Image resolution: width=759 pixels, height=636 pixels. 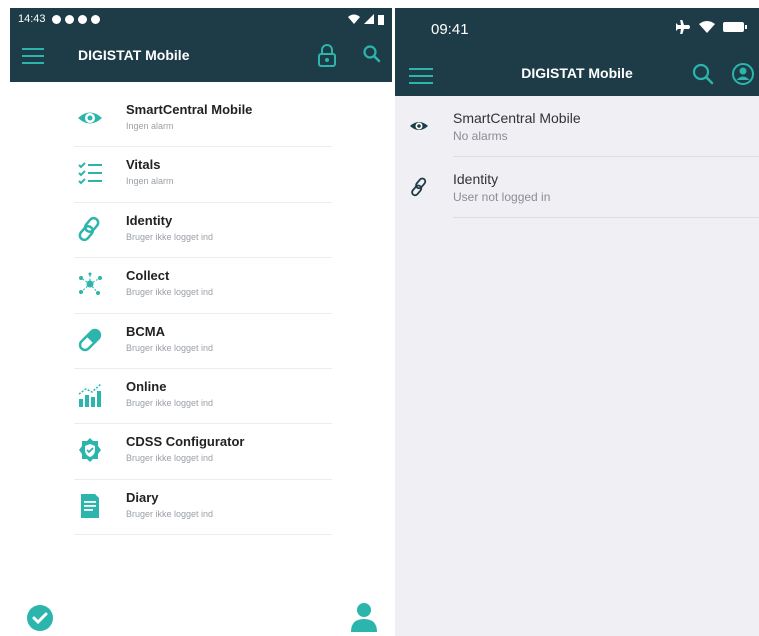 I want to click on item-label: Collect, so click(x=148, y=276).